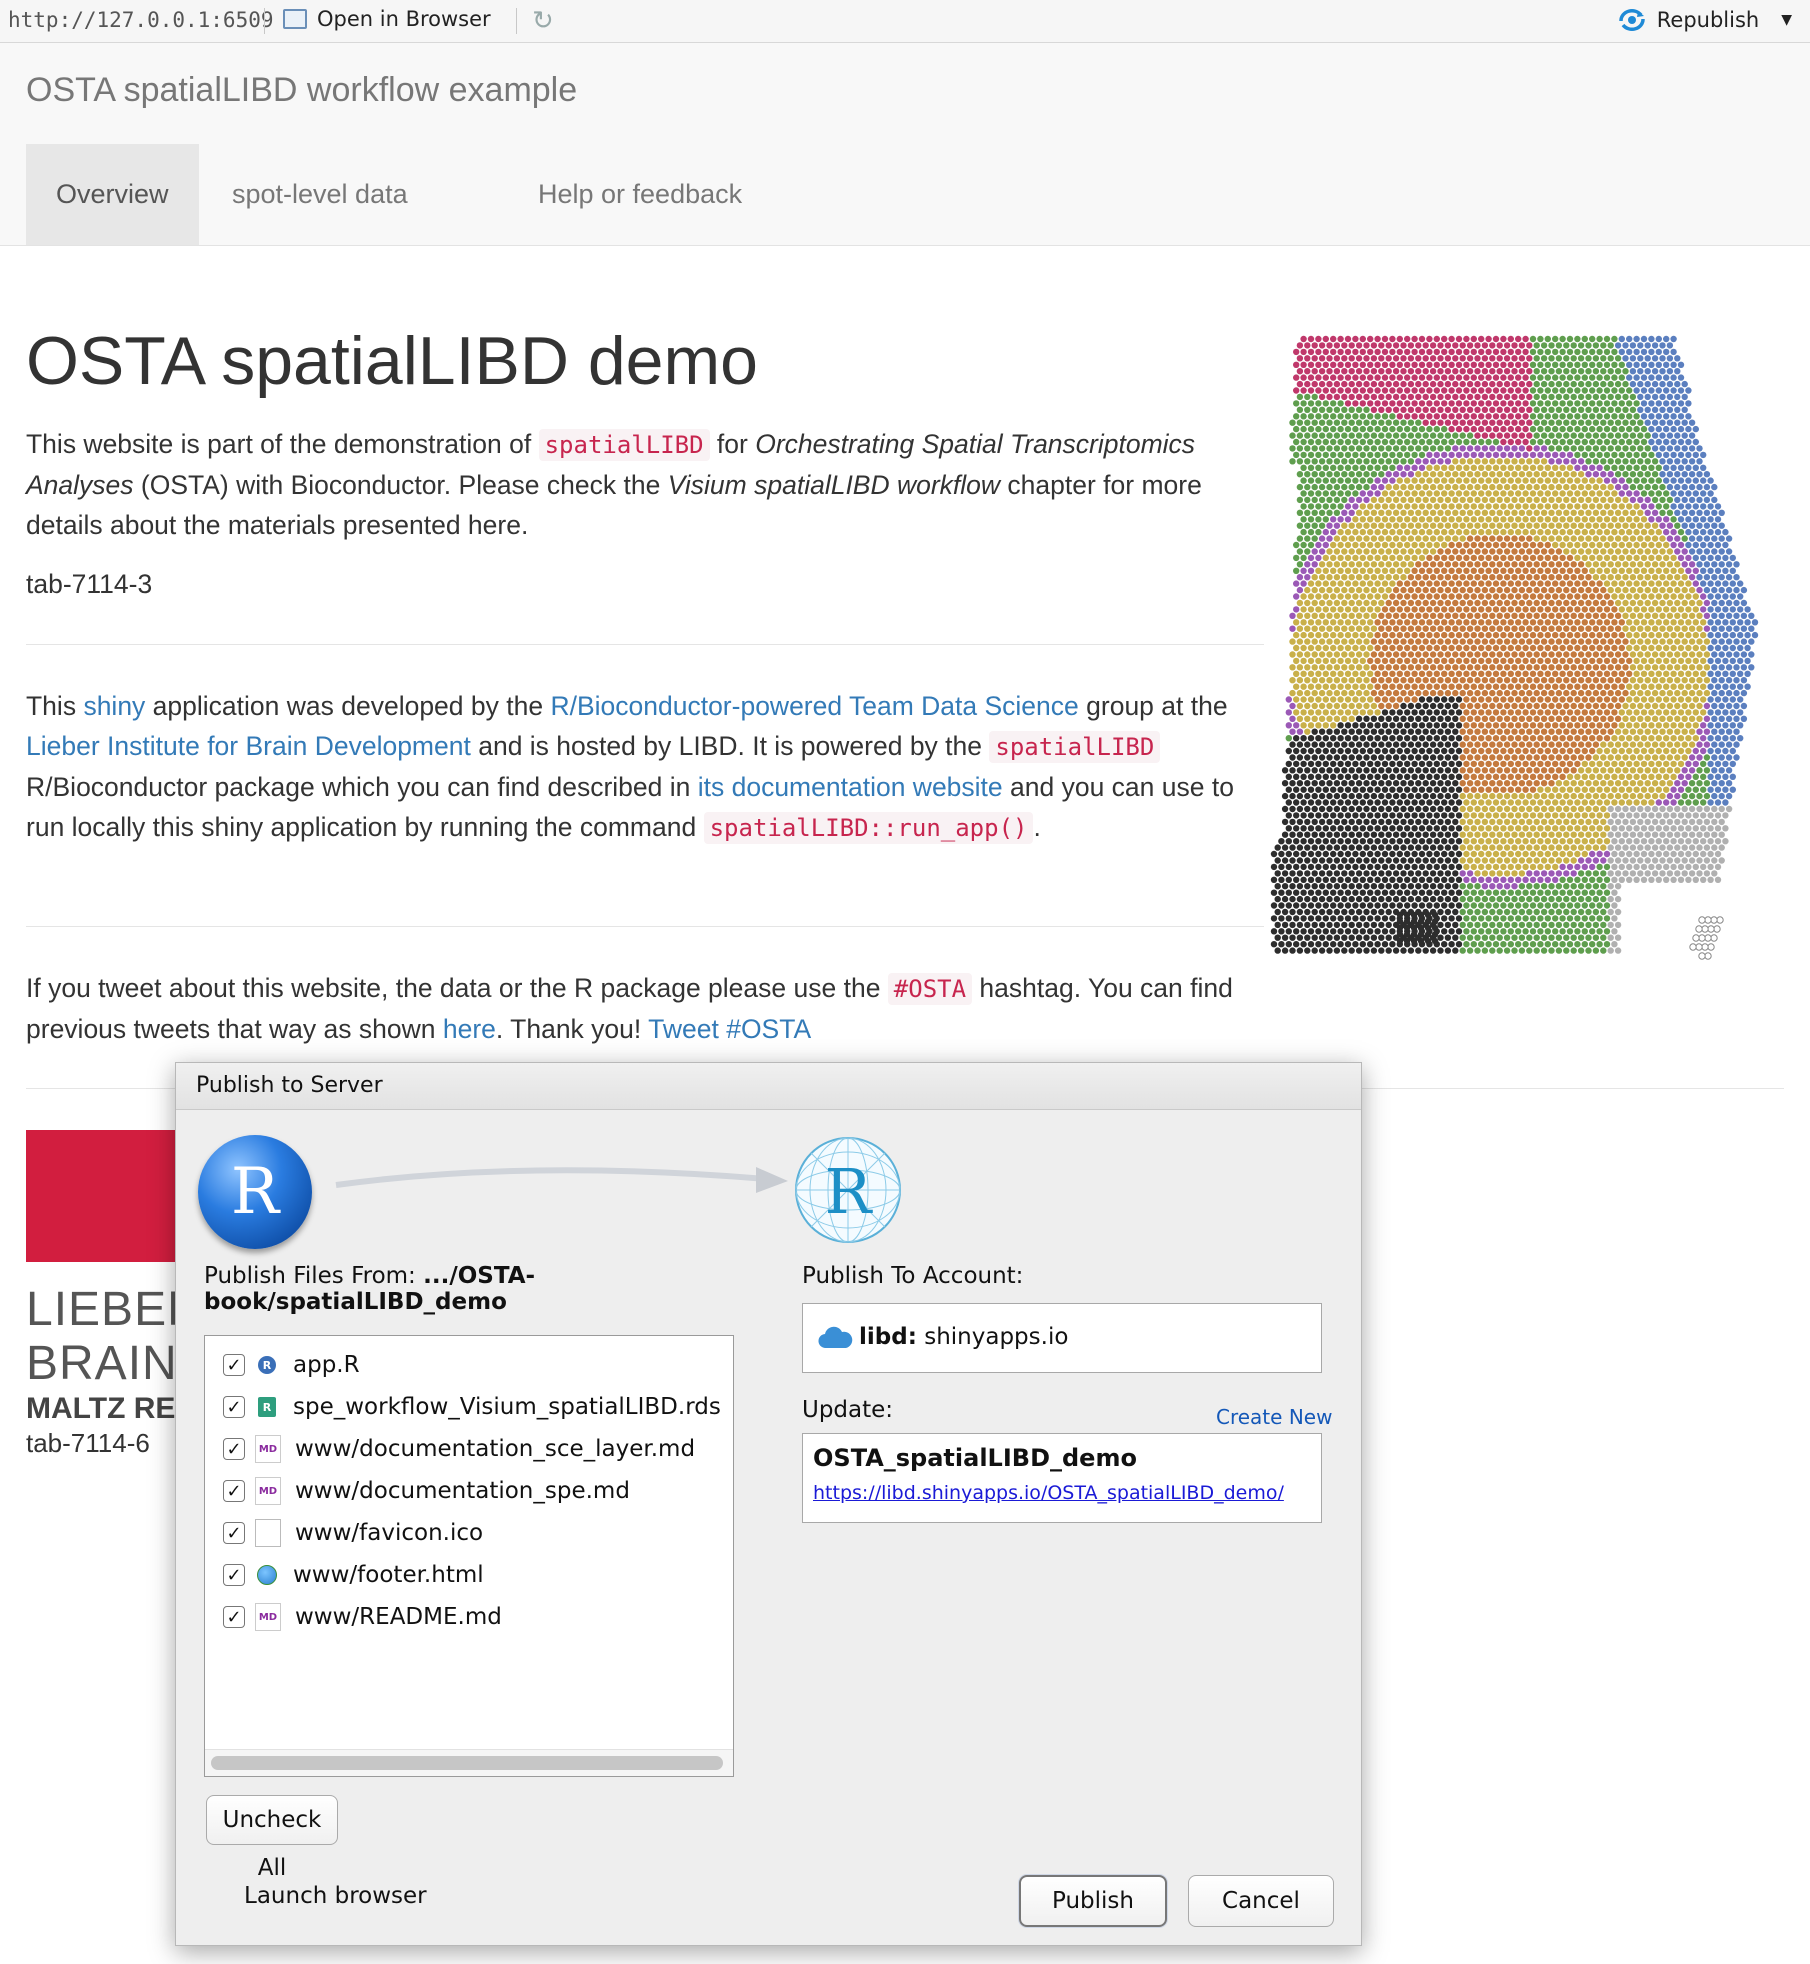 The width and height of the screenshot is (1810, 1964). I want to click on open-in-browser-button: Open in Browser, so click(387, 19).